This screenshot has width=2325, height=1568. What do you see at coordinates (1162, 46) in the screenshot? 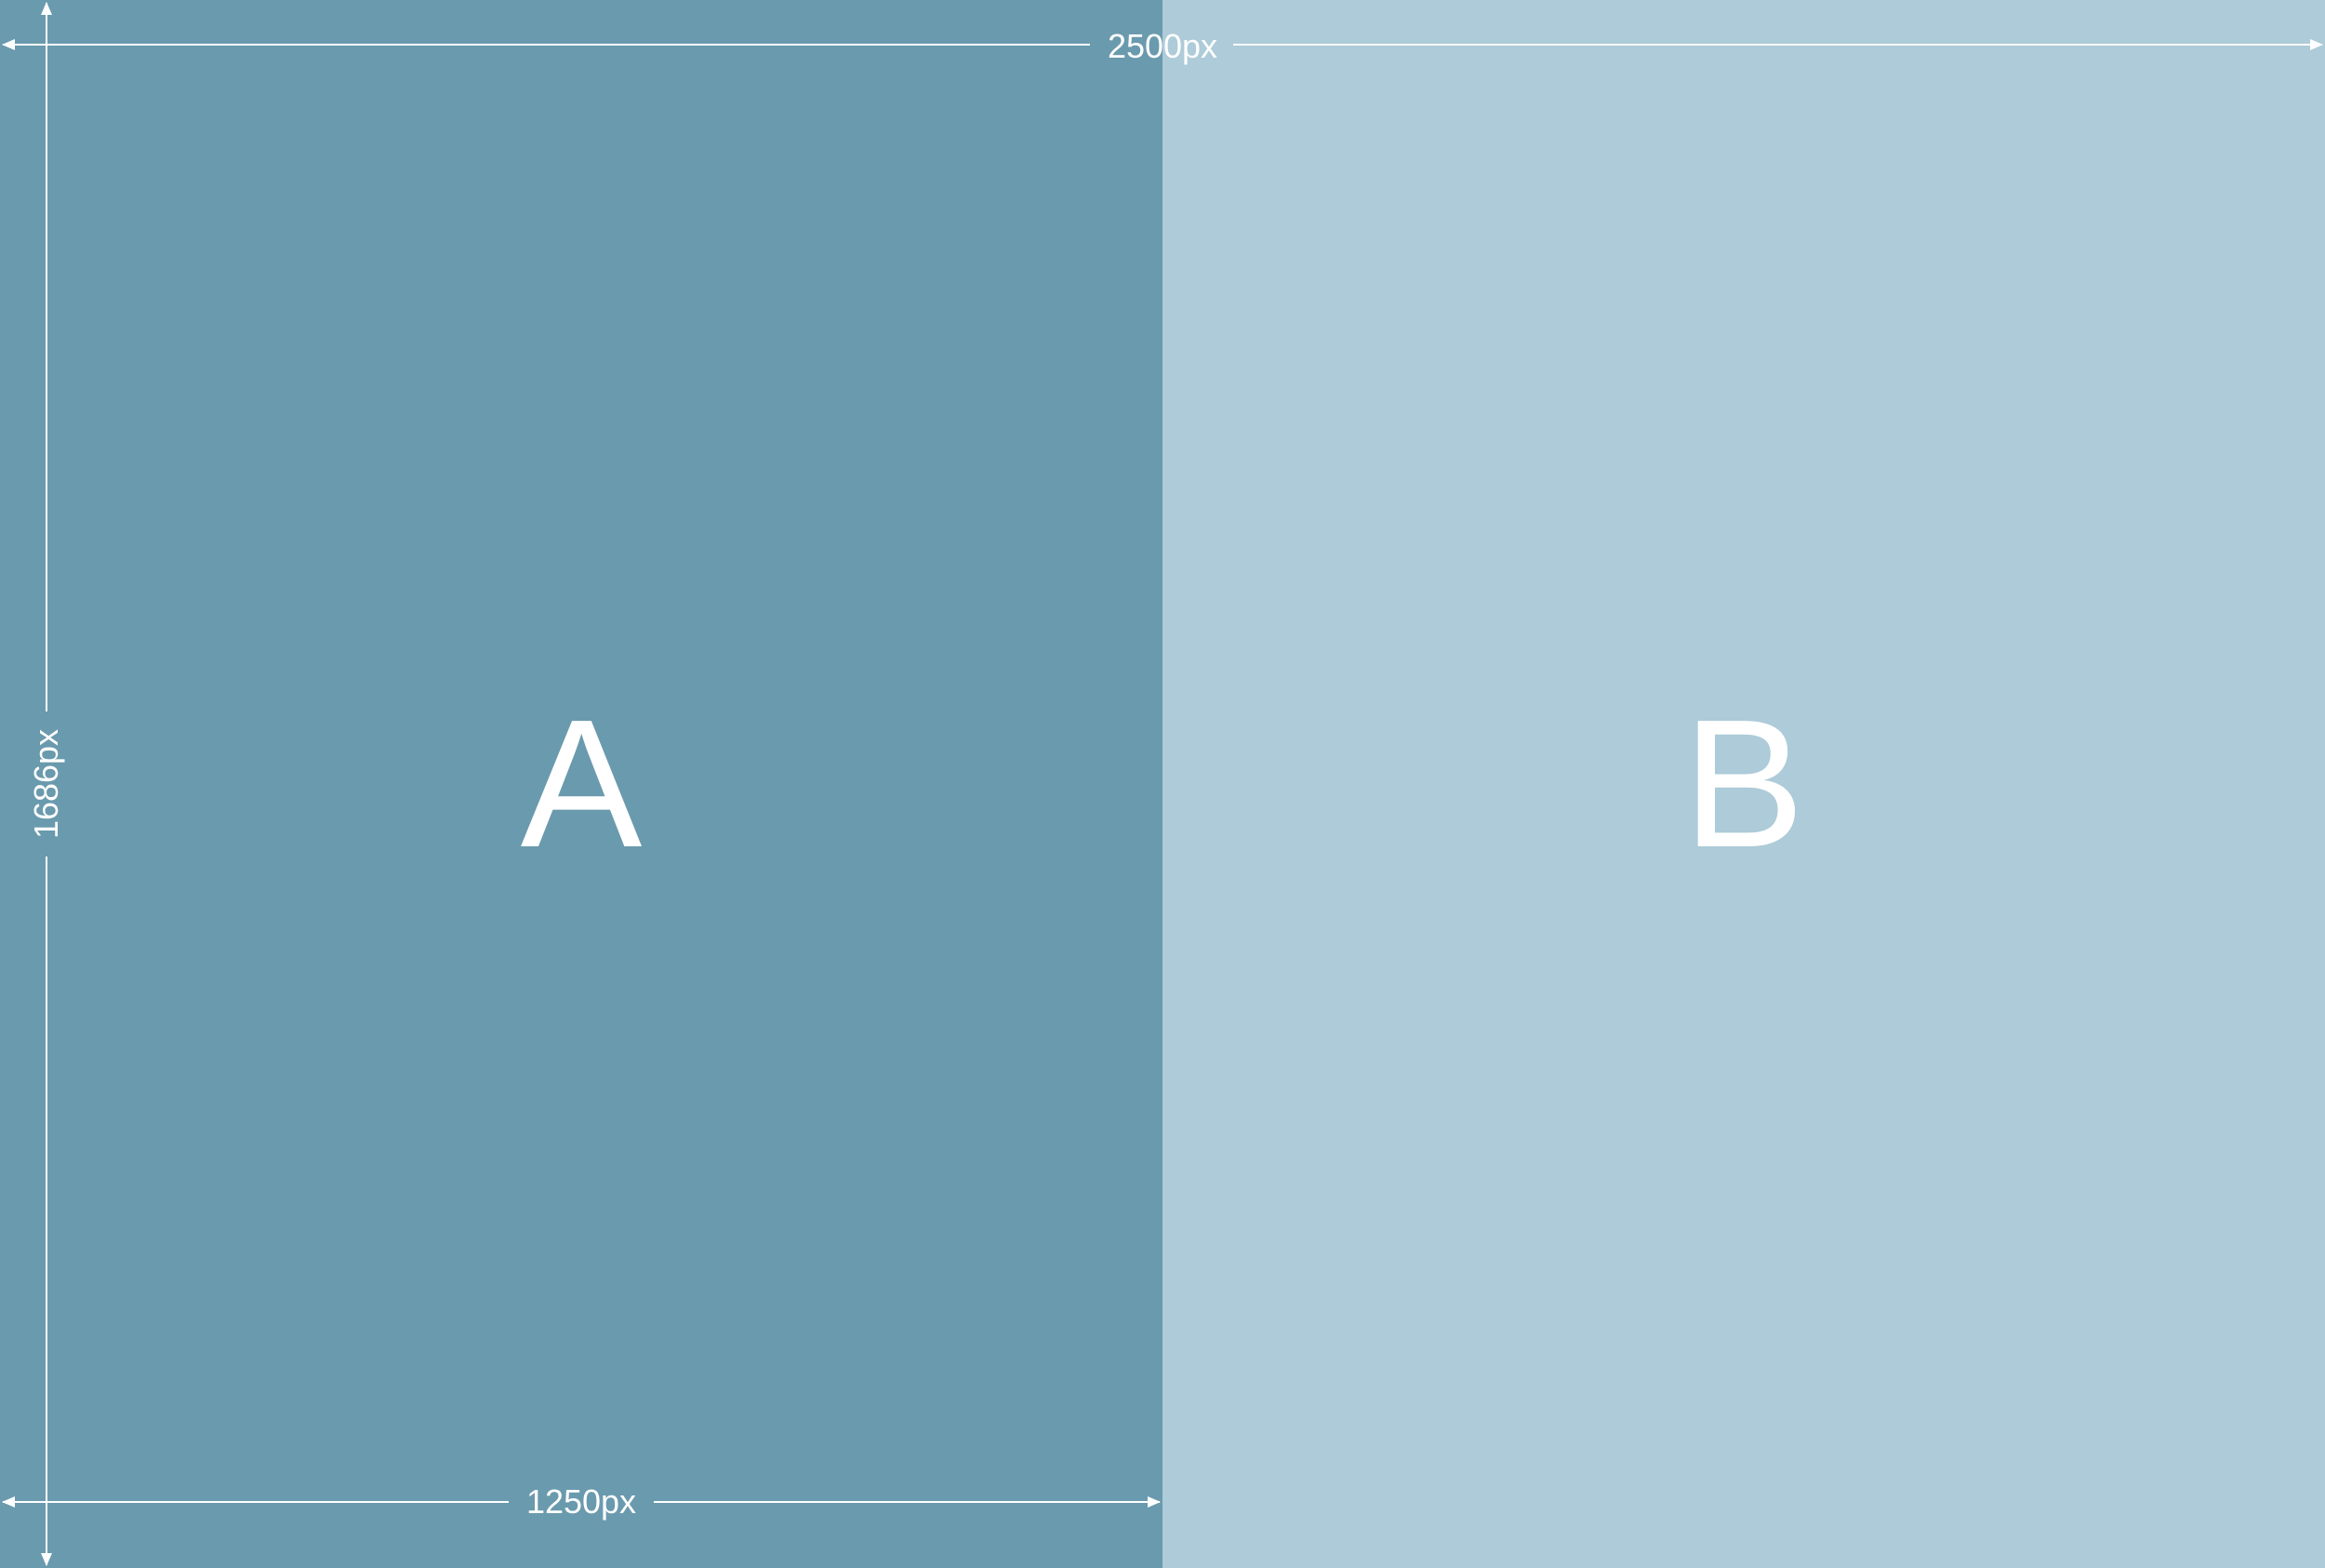
I see `width-dimension-label: 2500px` at bounding box center [1162, 46].